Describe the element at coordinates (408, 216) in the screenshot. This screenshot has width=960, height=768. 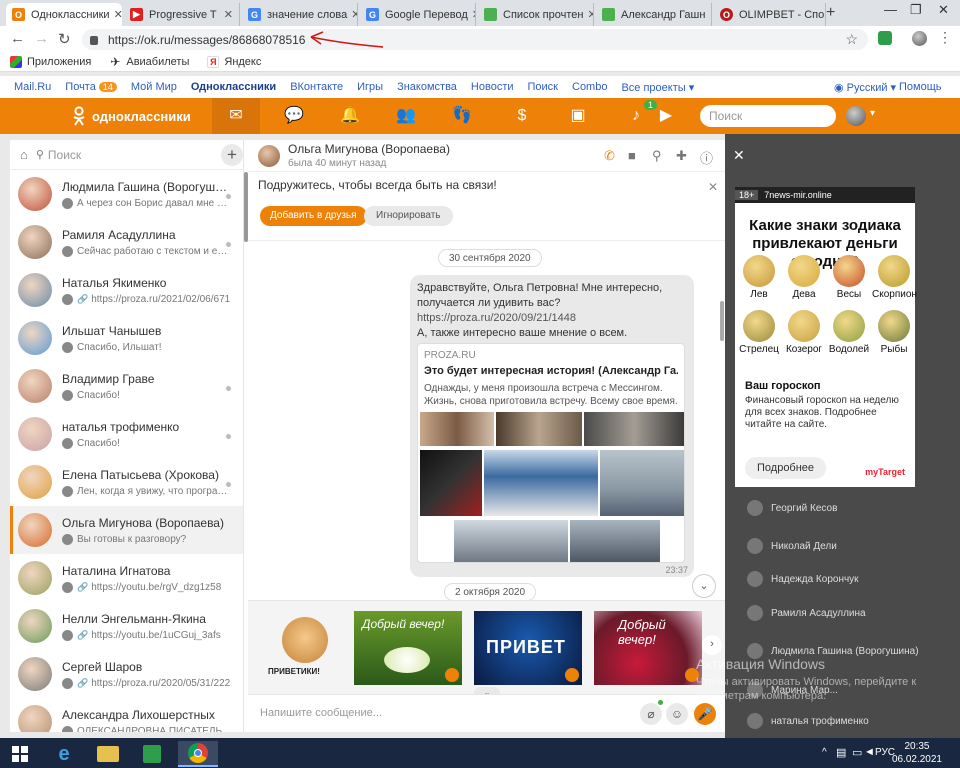
I see `ignore-button: Игнорировать` at that location.